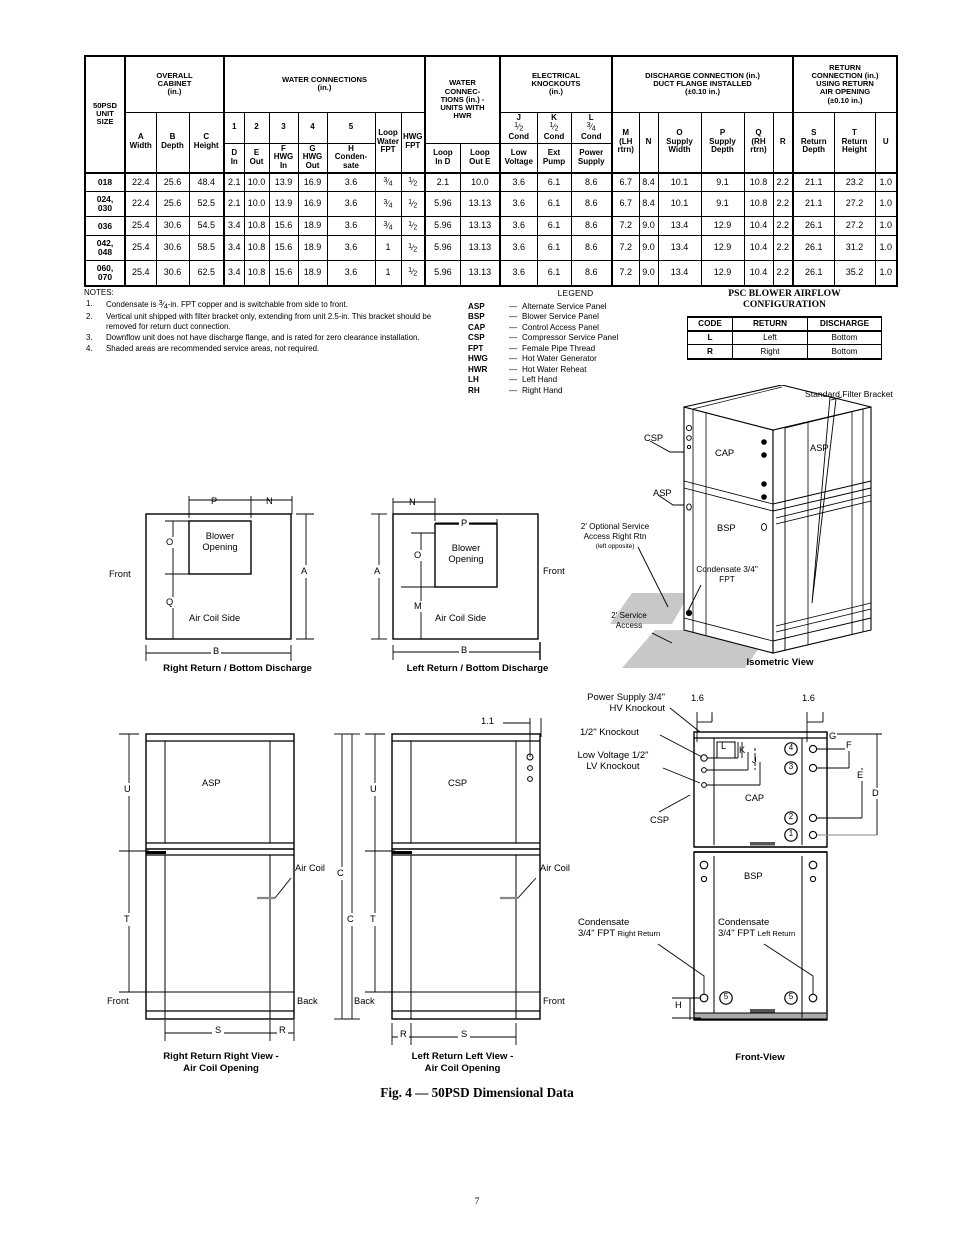 The width and height of the screenshot is (954, 1235). Describe the element at coordinates (220, 541) in the screenshot. I see `blower-opening-label: Blower Opening` at that location.